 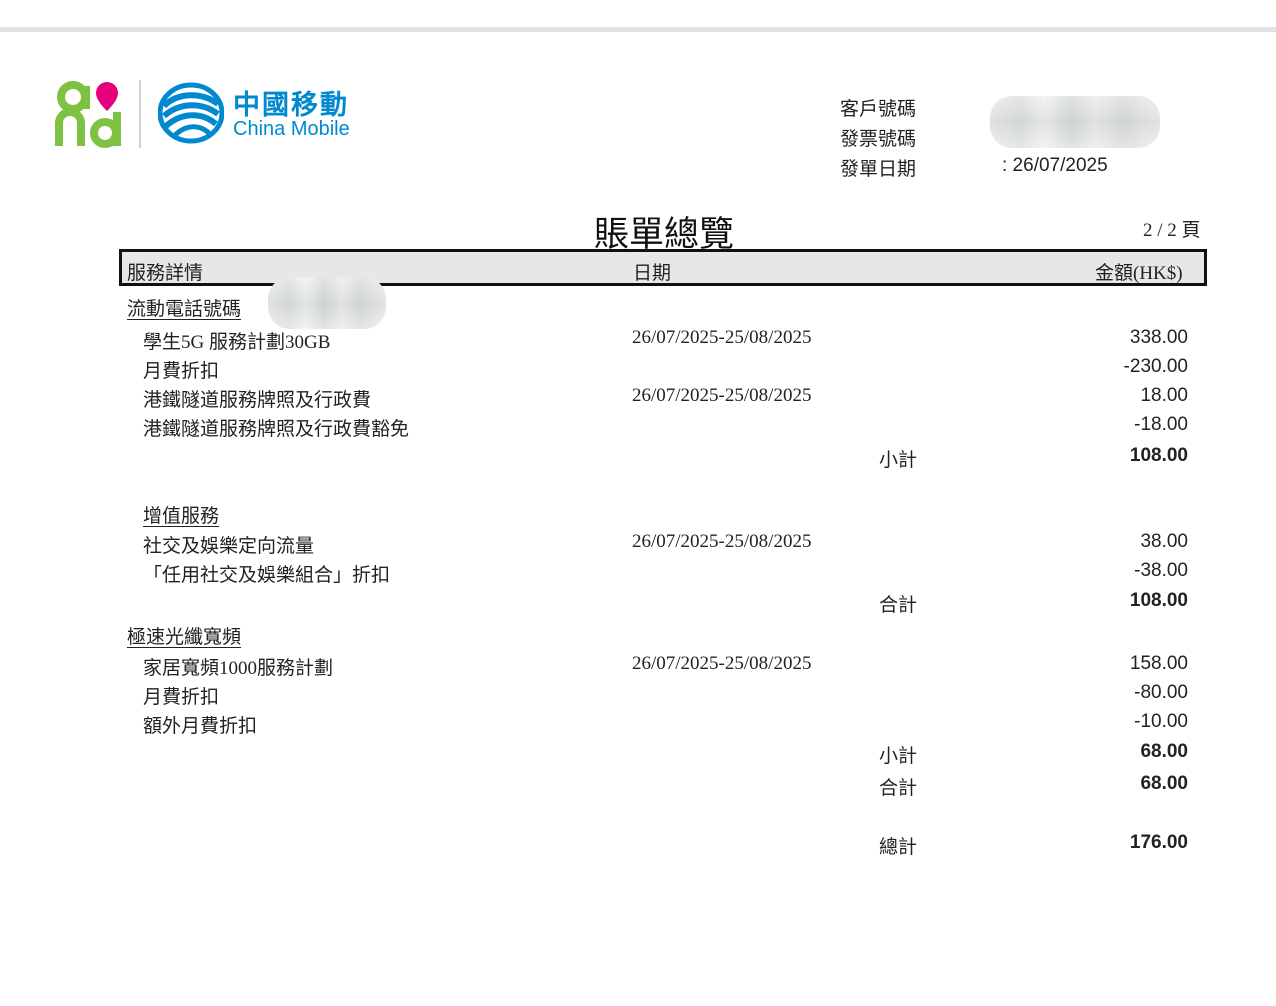 I want to click on section-title-vas: 增值服務, so click(x=181, y=516).